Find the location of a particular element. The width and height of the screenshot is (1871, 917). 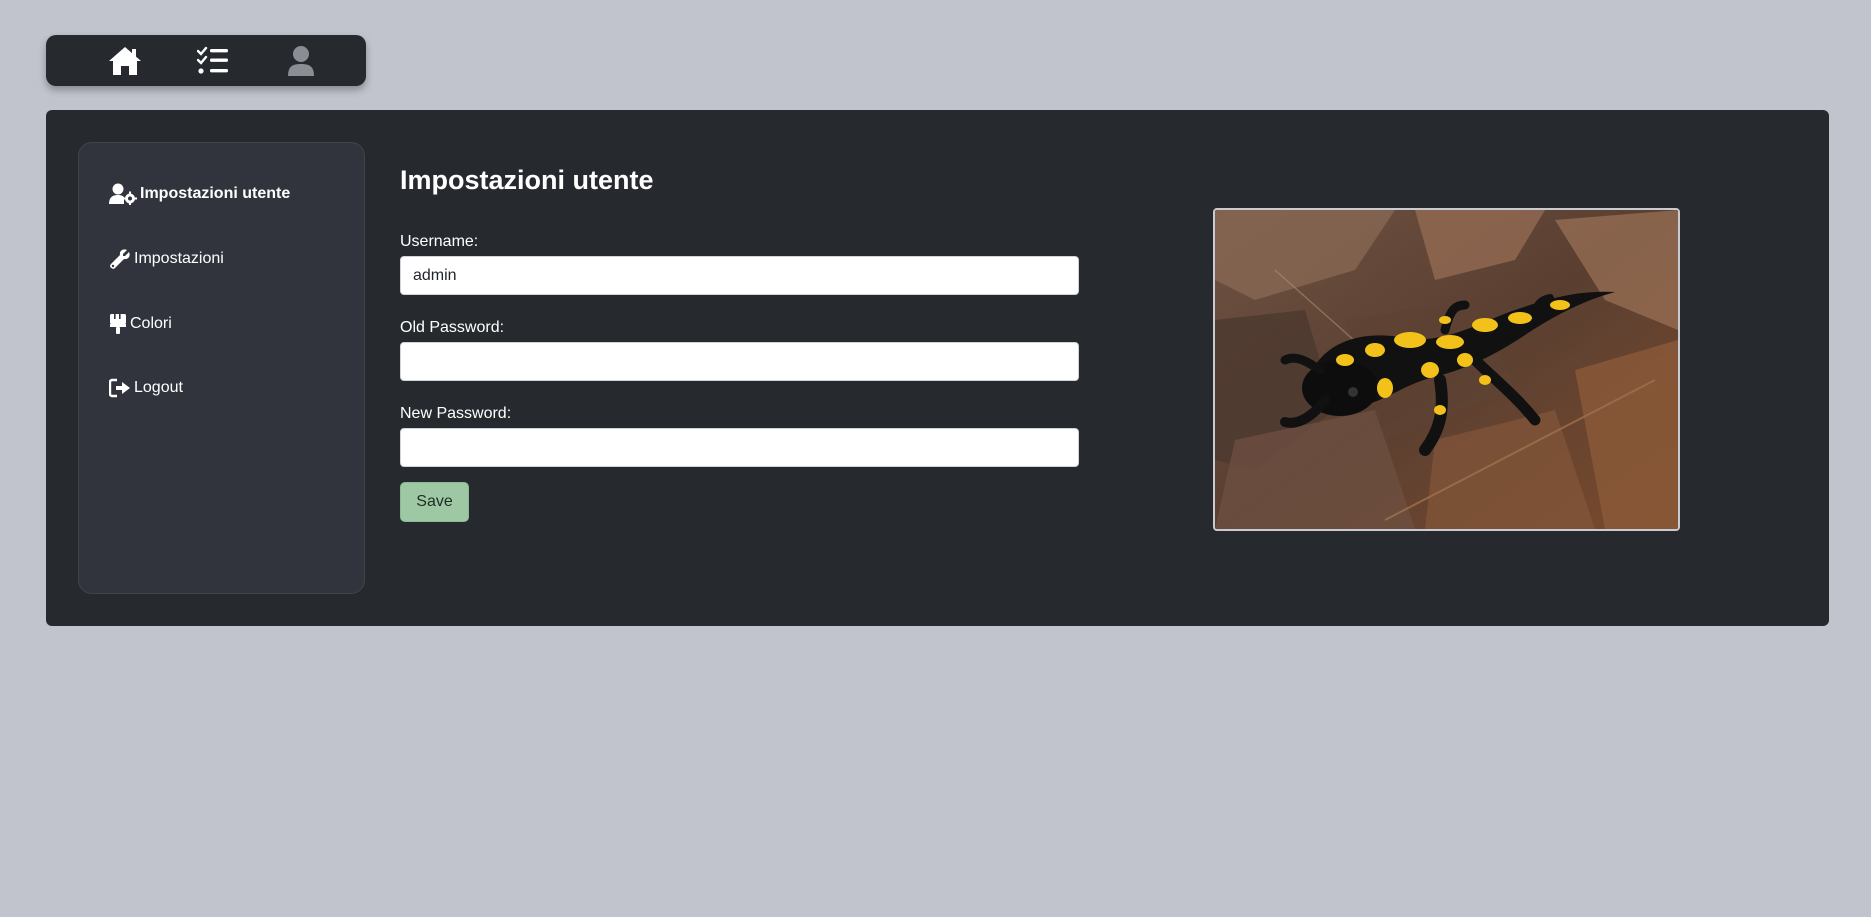

sidebar-item-colori: Colori is located at coordinates (140, 324).